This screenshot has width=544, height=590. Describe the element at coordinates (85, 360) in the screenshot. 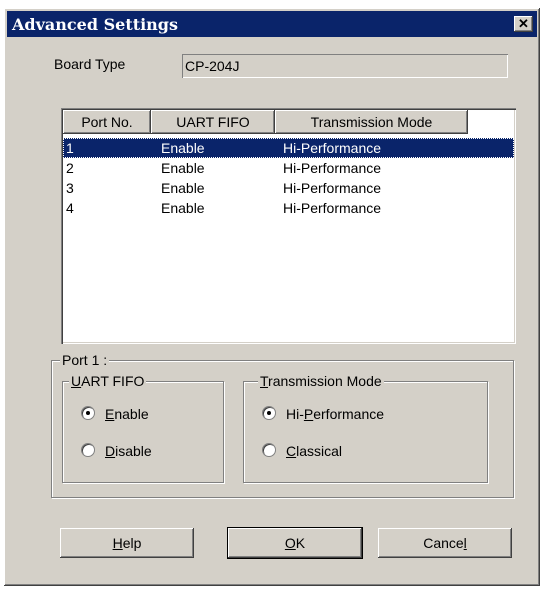

I see `port-group-title: Port 1 :` at that location.